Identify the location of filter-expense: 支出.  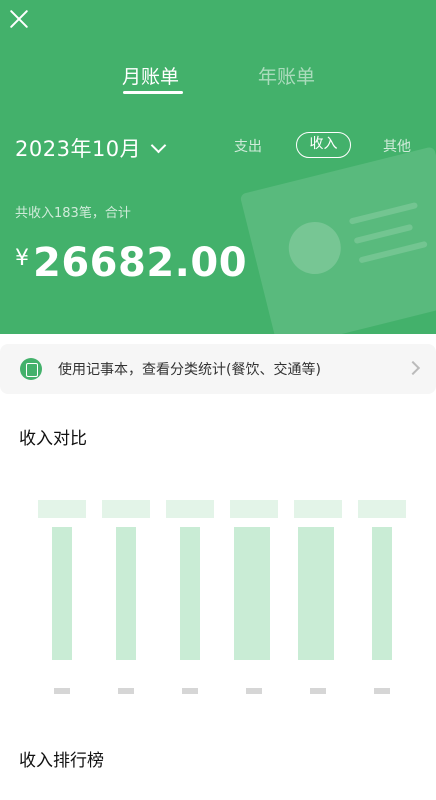
(248, 146).